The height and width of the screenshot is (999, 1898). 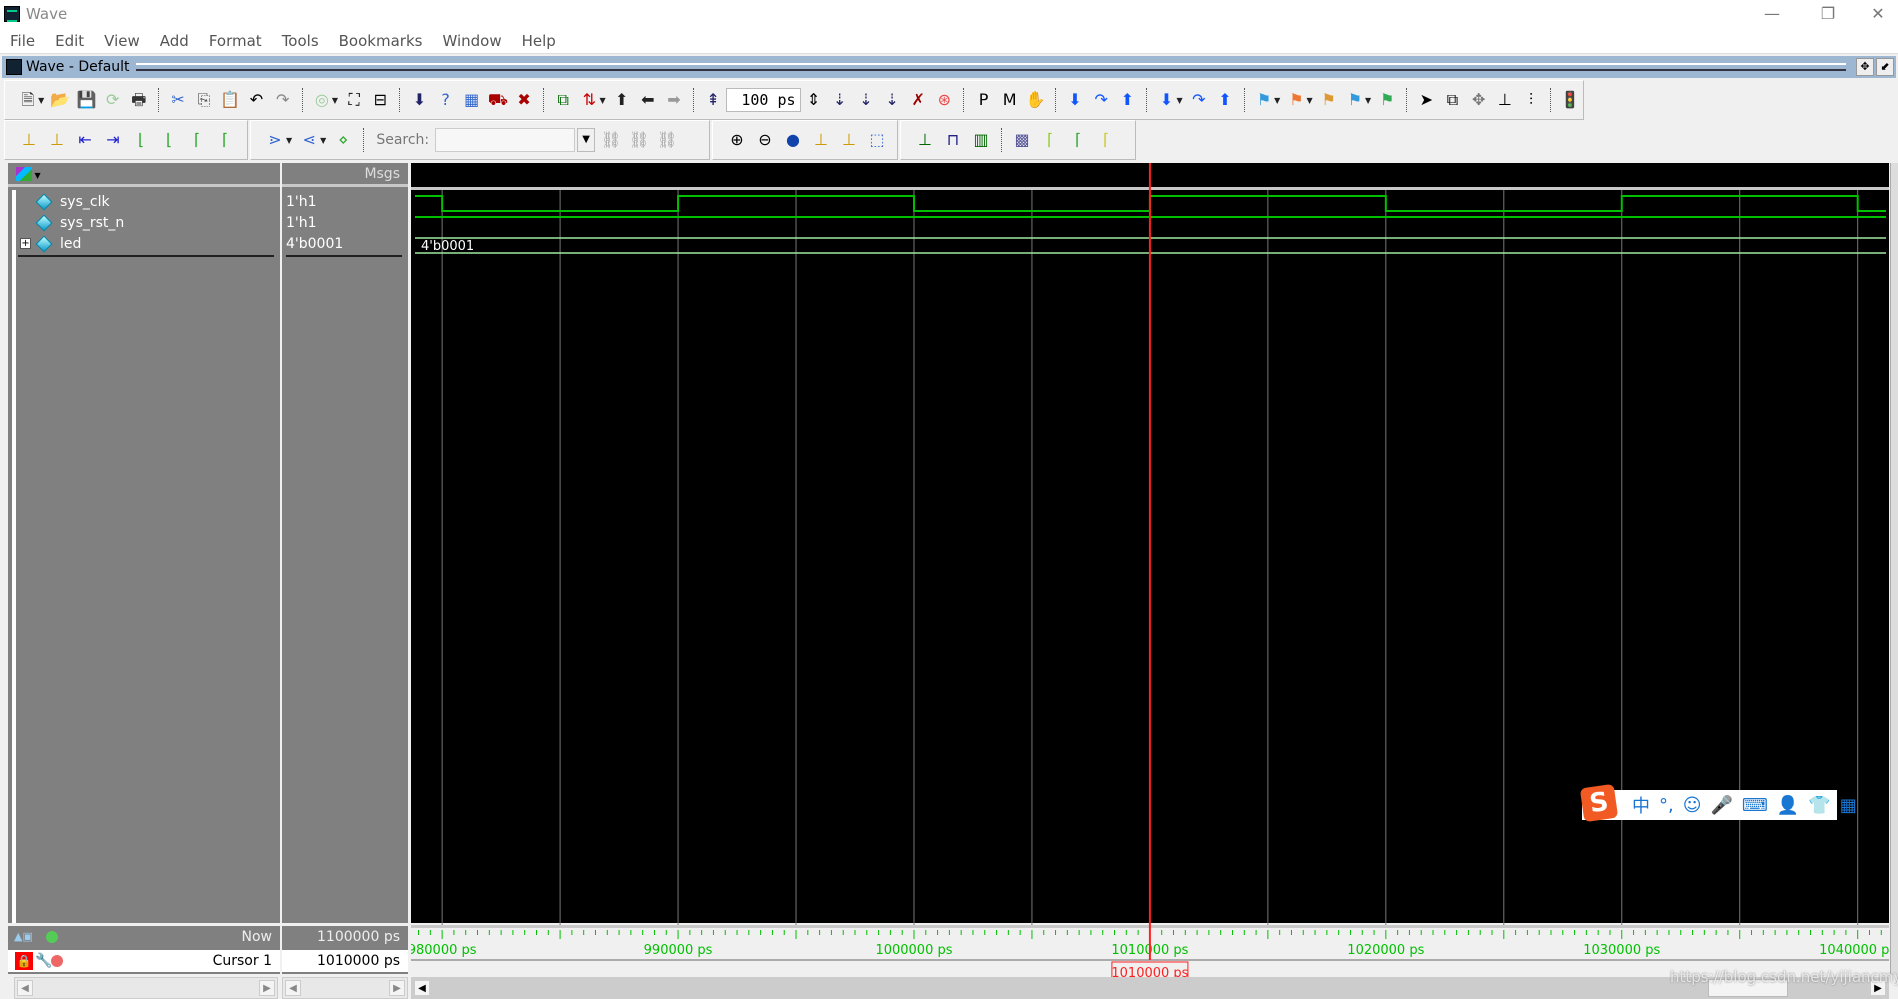 What do you see at coordinates (52, 937) in the screenshot?
I see `add-cursor-icon` at bounding box center [52, 937].